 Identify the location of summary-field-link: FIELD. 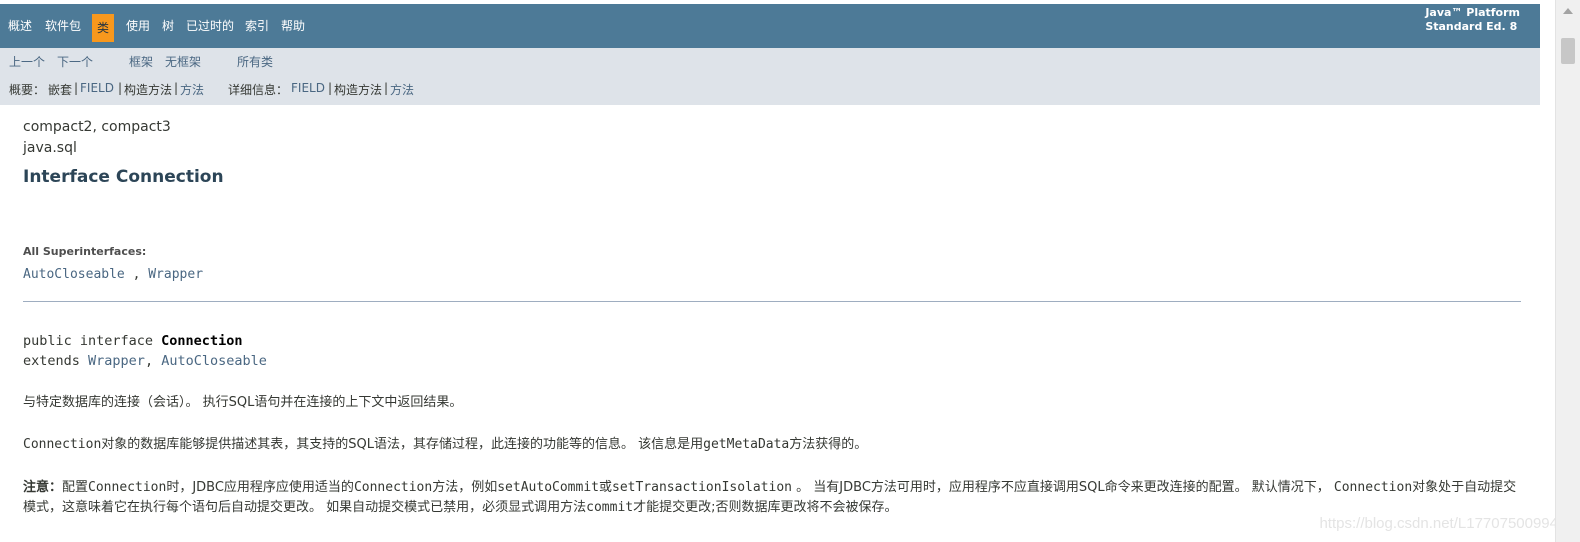
(97, 88).